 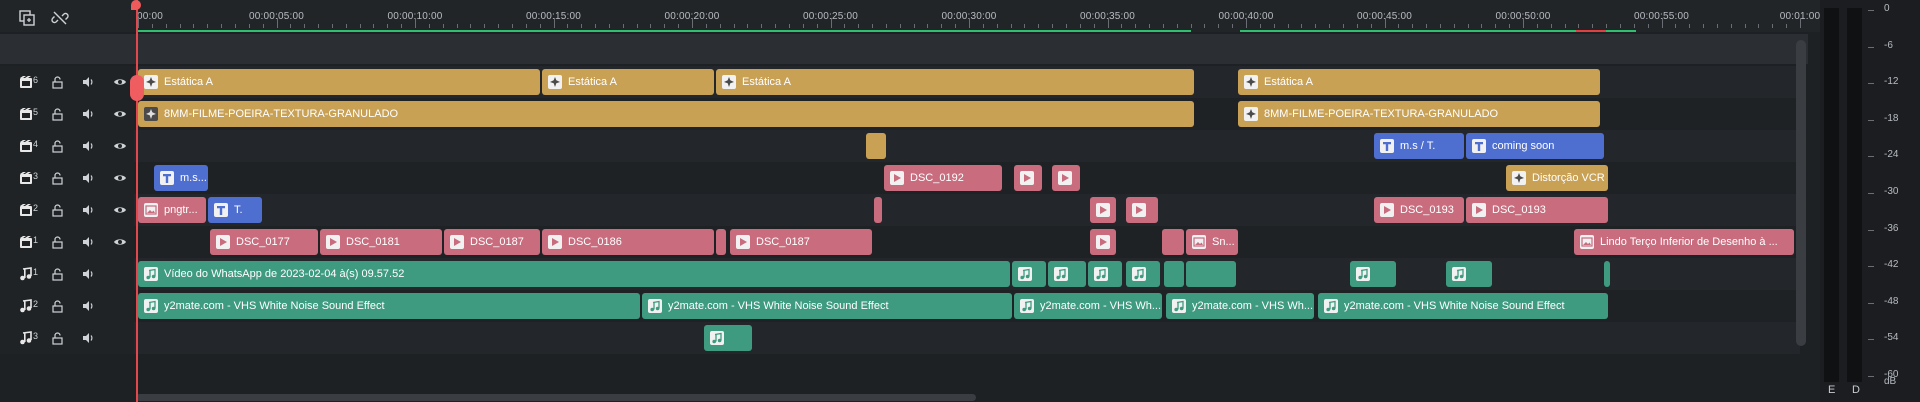 What do you see at coordinates (381, 242) in the screenshot?
I see `video-clip: DSC_0181` at bounding box center [381, 242].